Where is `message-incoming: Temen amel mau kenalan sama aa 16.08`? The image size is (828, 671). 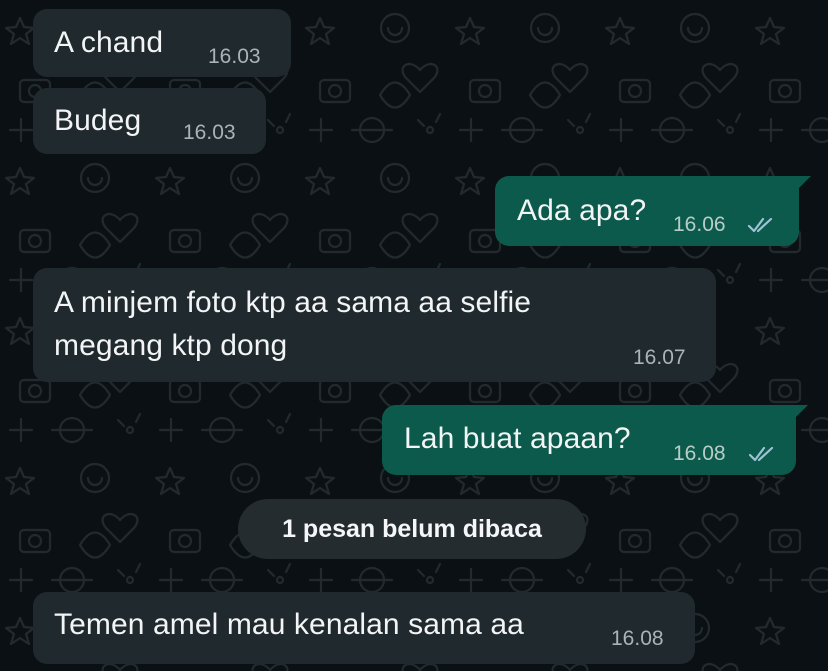 message-incoming: Temen amel mau kenalan sama aa 16.08 is located at coordinates (364, 628).